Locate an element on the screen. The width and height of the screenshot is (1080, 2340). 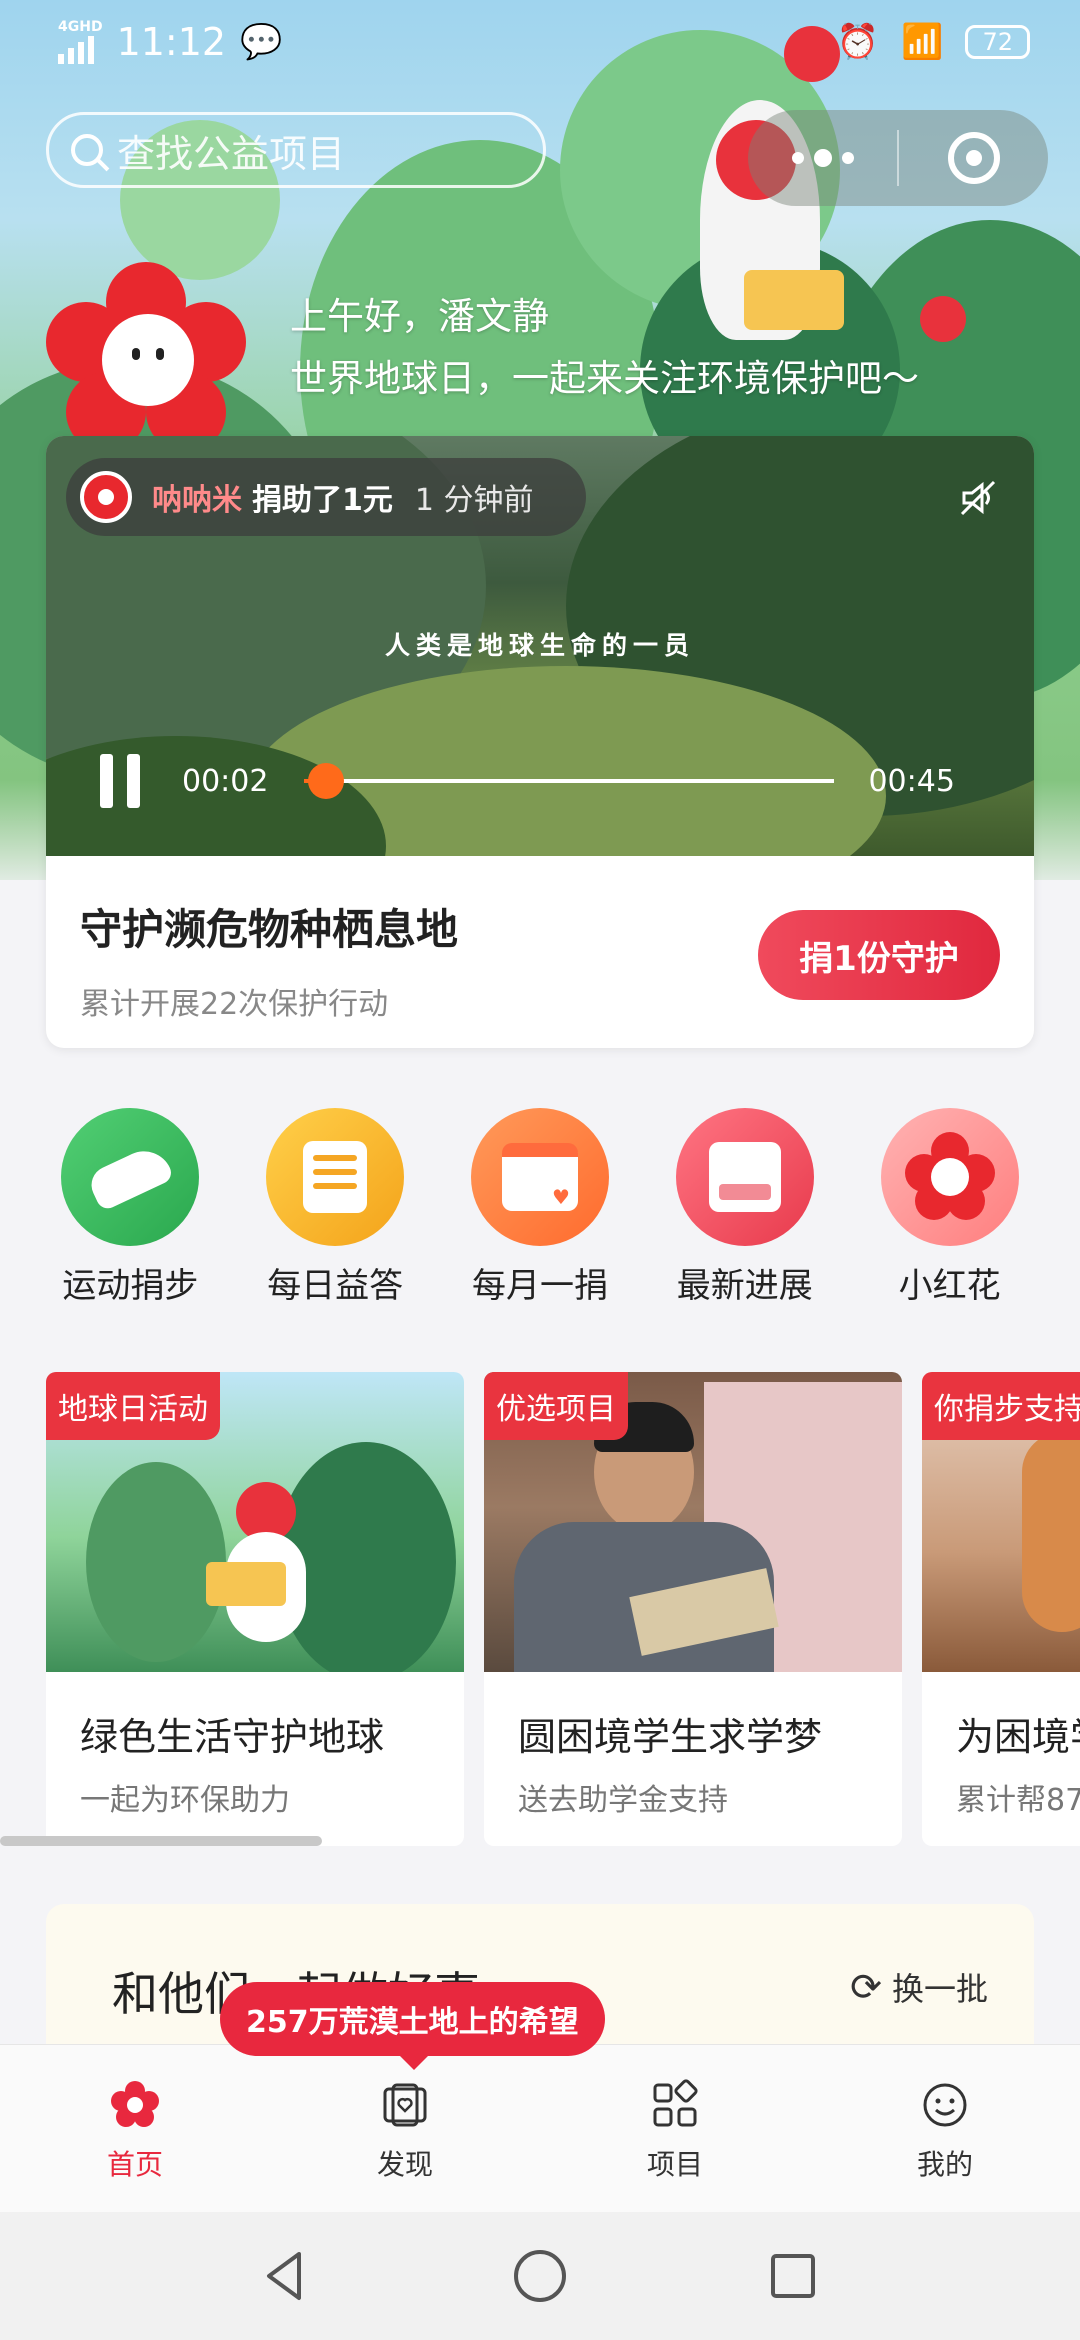
alarm-icon: ⏰ is located at coordinates (858, 42).